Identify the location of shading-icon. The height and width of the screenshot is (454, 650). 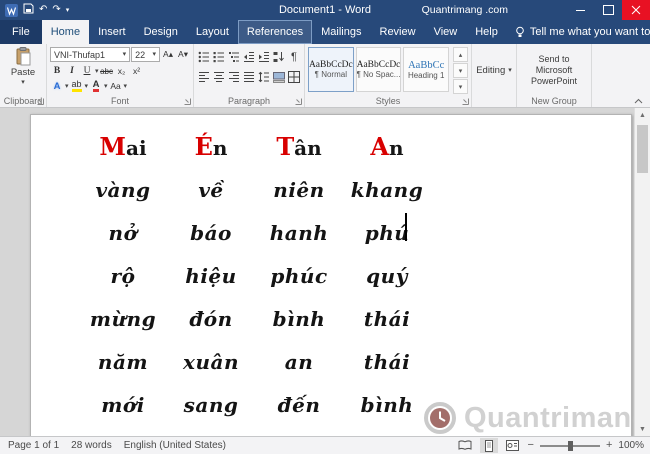
(279, 77).